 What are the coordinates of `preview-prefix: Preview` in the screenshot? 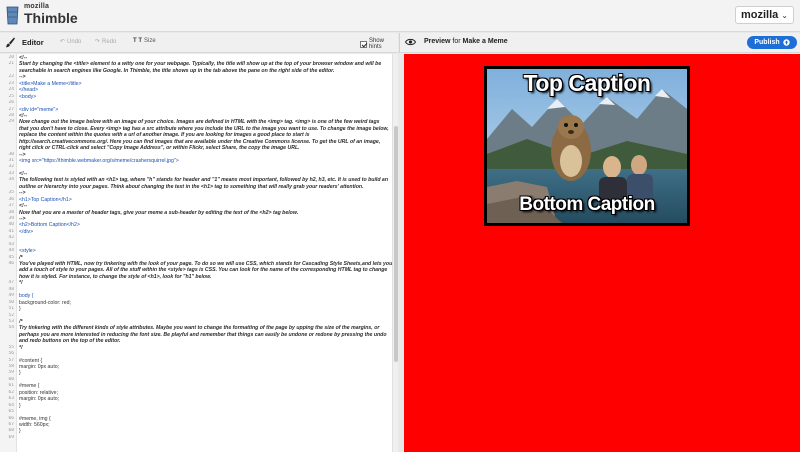 It's located at (437, 41).